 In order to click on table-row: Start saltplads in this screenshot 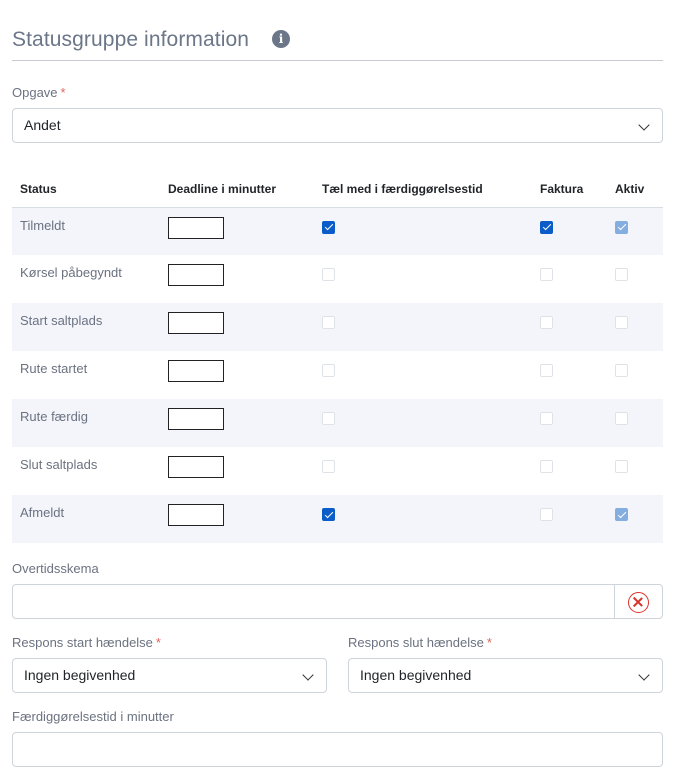, I will do `click(337, 327)`.